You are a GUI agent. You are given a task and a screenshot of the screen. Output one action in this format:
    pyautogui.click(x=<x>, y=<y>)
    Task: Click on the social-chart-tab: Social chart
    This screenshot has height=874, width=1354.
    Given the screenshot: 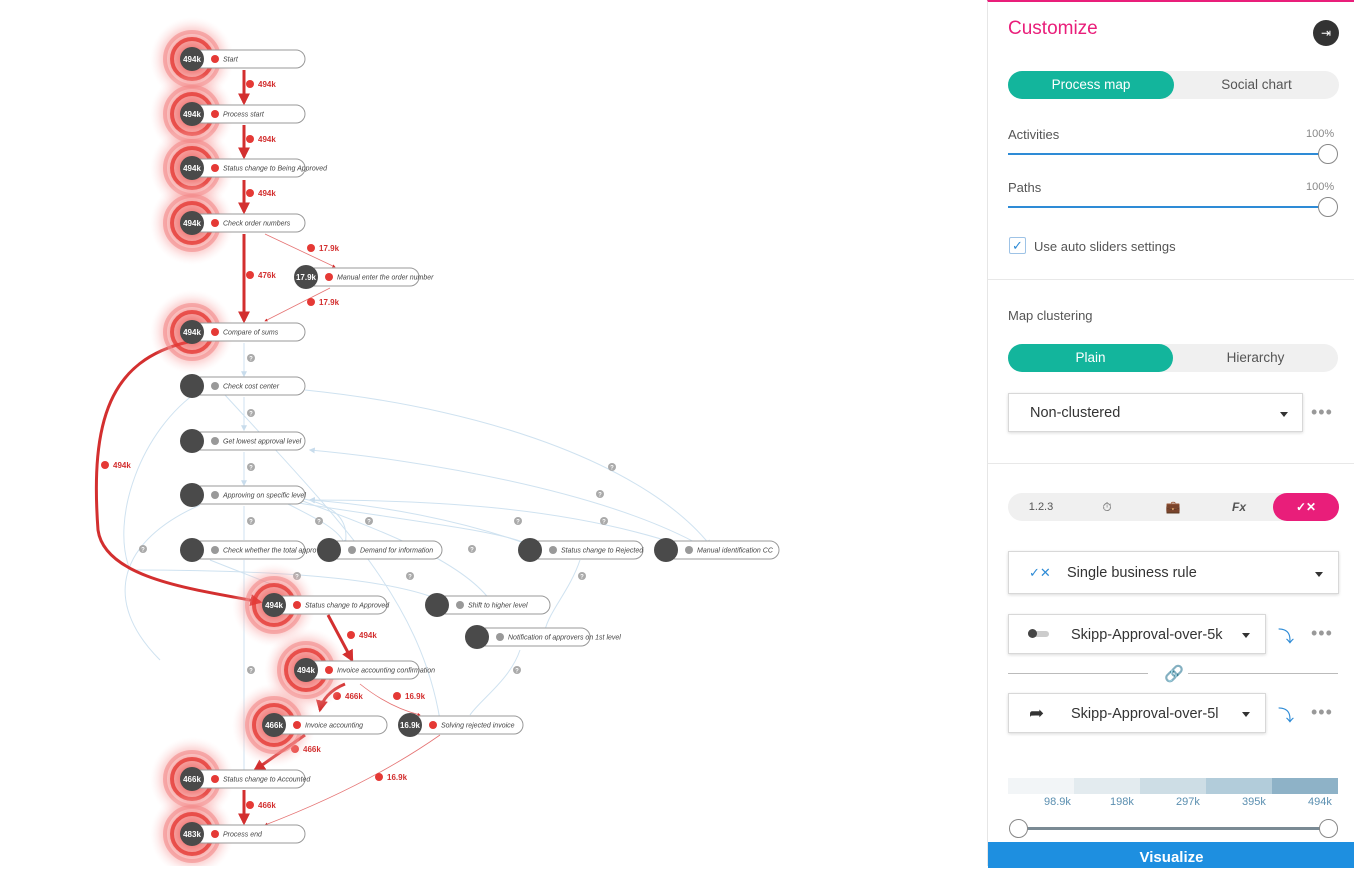 What is the action you would take?
    pyautogui.click(x=1256, y=85)
    